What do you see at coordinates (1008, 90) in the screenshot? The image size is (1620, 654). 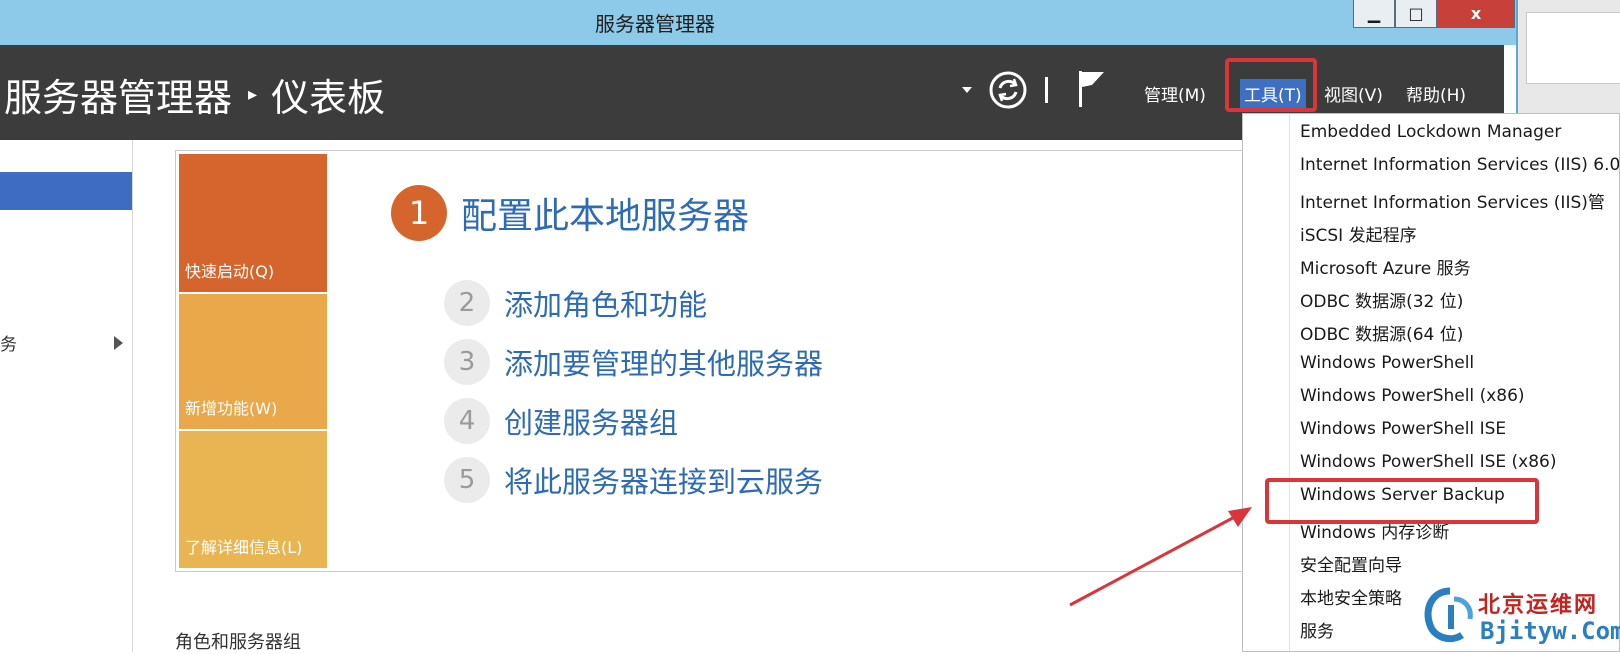 I see `refresh-icon` at bounding box center [1008, 90].